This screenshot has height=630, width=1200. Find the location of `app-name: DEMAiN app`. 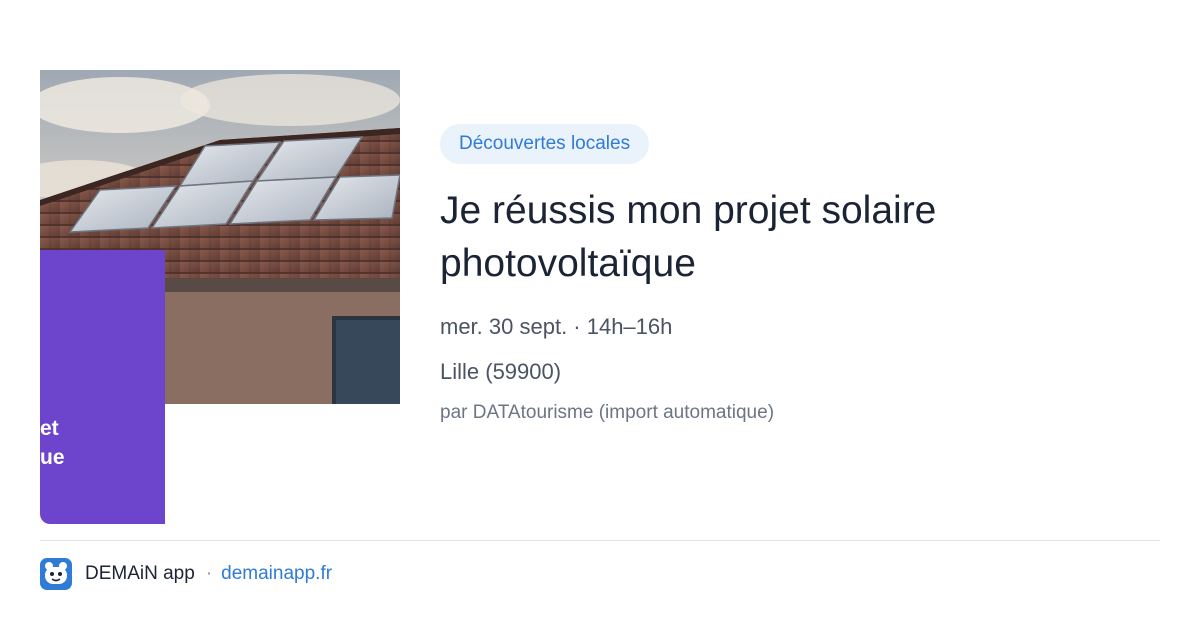

app-name: DEMAiN app is located at coordinates (140, 573).